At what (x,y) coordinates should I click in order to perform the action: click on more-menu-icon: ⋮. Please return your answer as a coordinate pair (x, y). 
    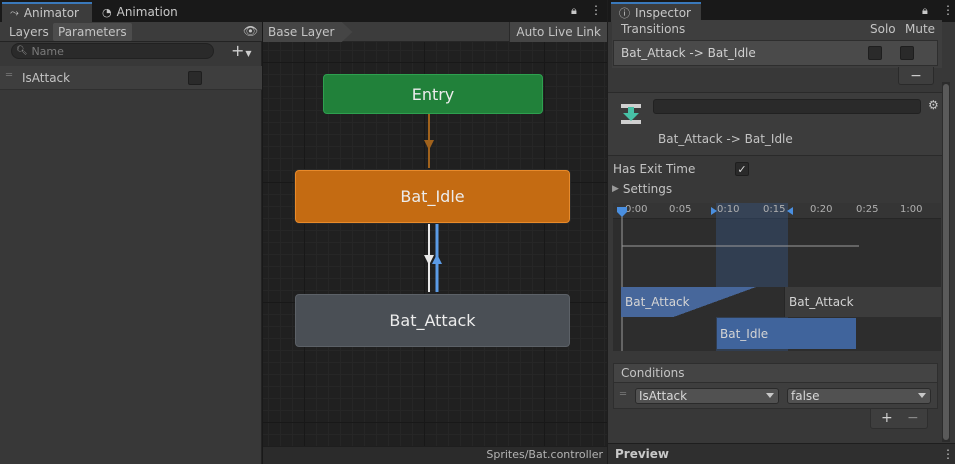
    Looking at the image, I should click on (596, 10).